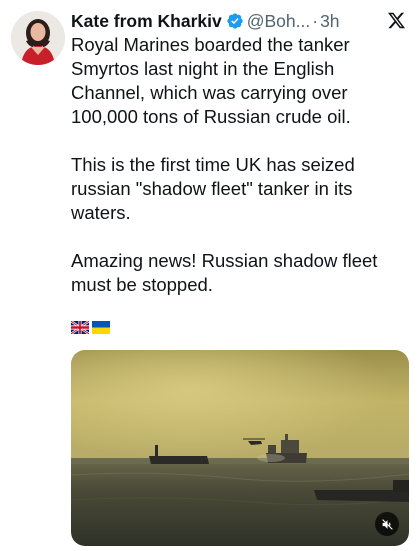 This screenshot has width=418, height=551. Describe the element at coordinates (396, 20) in the screenshot. I see `x-logo-icon` at that location.